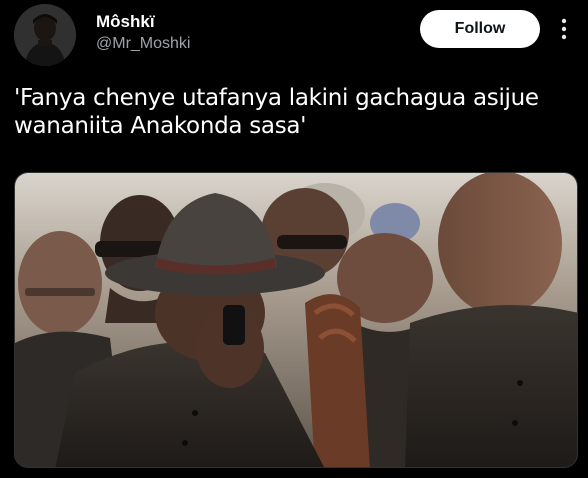 The image size is (588, 478). I want to click on more-vertical-icon, so click(564, 29).